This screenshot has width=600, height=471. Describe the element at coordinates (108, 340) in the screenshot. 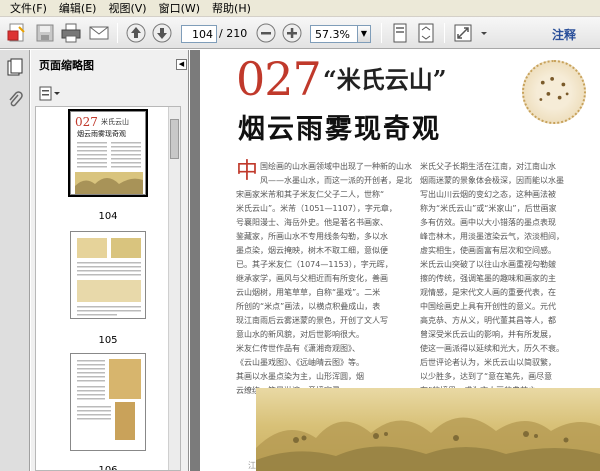

I see `thumbnail-label: 105` at that location.